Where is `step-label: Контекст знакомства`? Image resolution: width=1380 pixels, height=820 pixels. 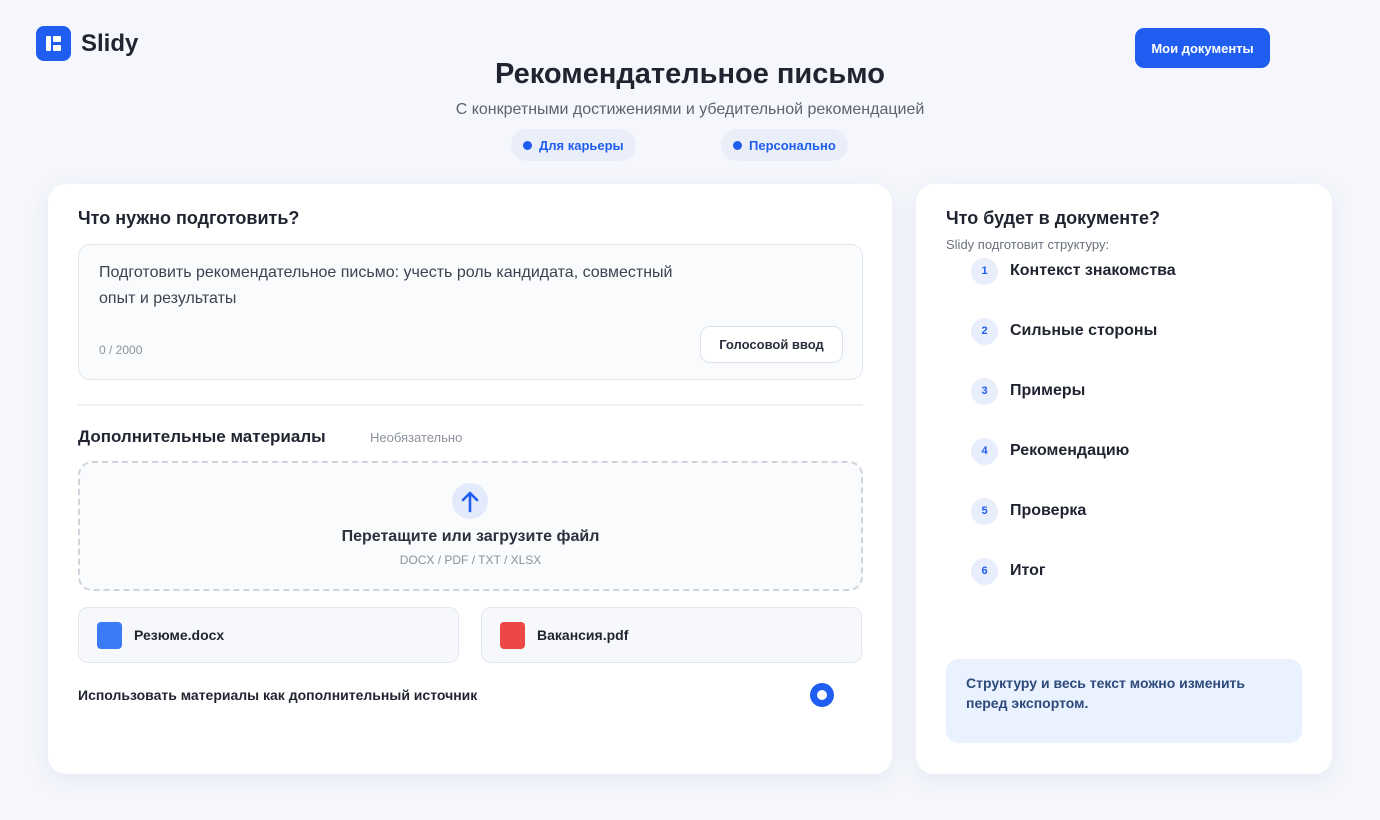
step-label: Контекст знакомства is located at coordinates (1093, 270).